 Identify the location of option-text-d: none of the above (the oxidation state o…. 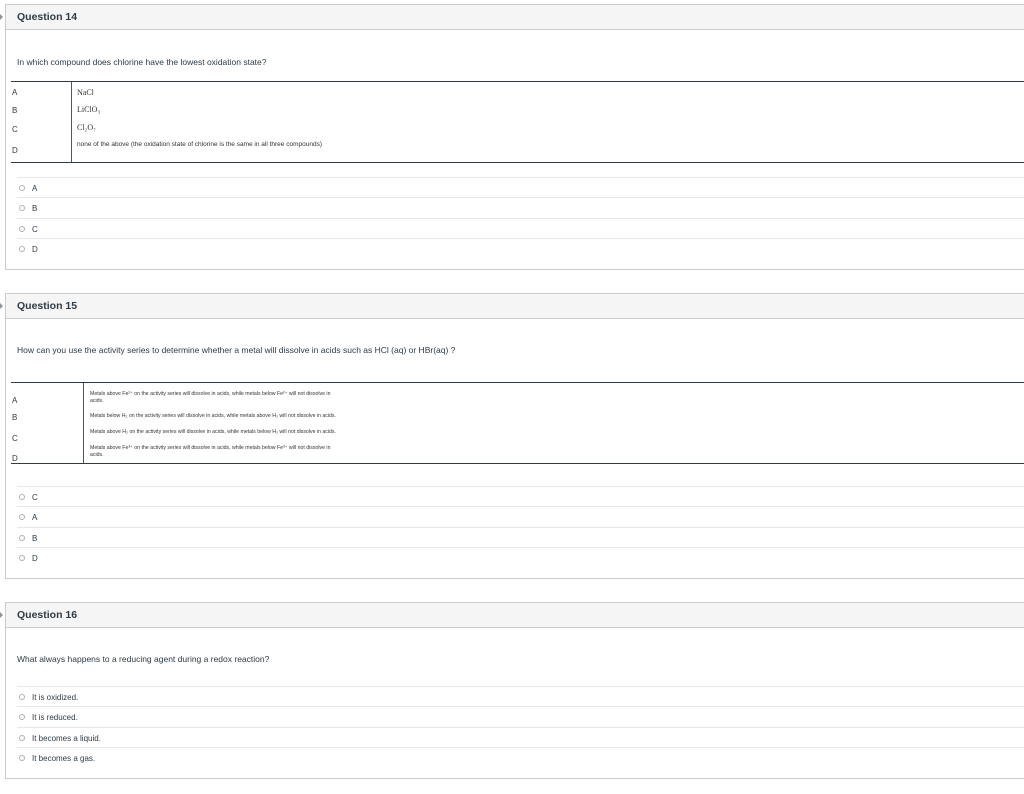
(199, 144).